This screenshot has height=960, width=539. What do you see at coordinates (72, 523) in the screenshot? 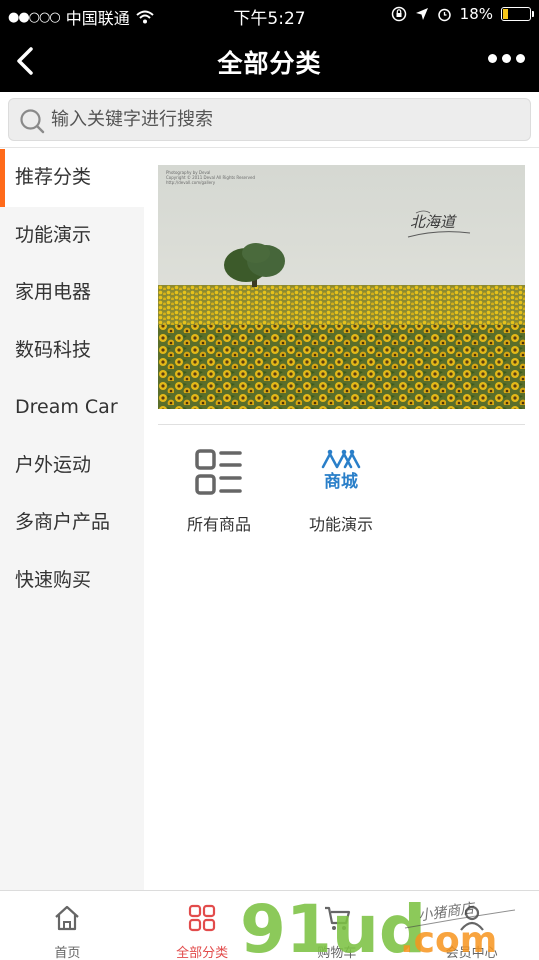
I see `sidebar-item-multi-merchant: 多商户产品` at bounding box center [72, 523].